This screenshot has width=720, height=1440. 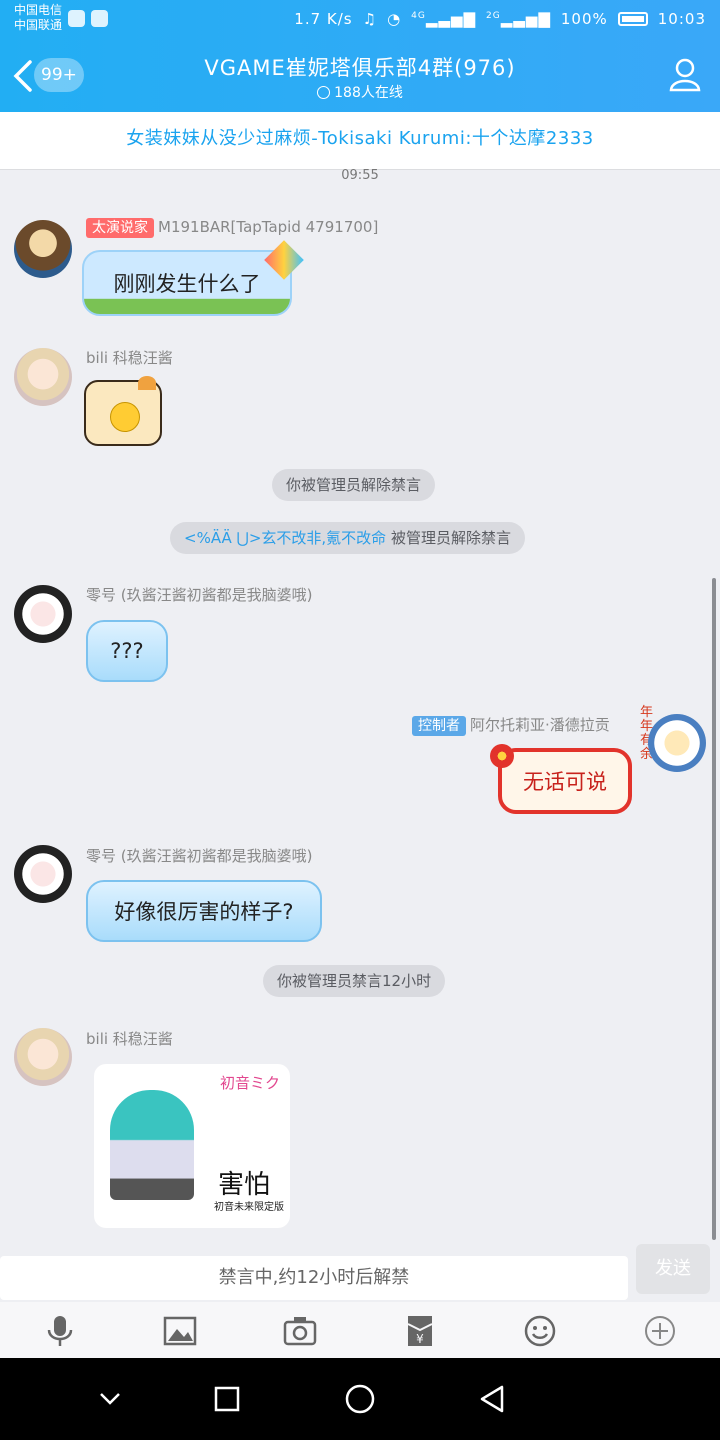 What do you see at coordinates (147, 383) in the screenshot?
I see `cat-ear-icon` at bounding box center [147, 383].